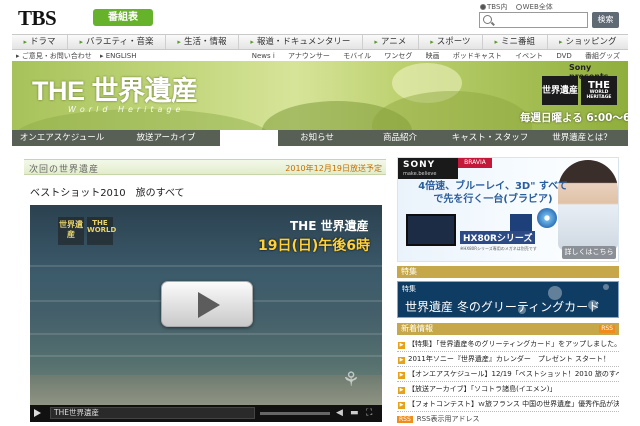  I want to click on nav-anime: アニメ, so click(389, 42).